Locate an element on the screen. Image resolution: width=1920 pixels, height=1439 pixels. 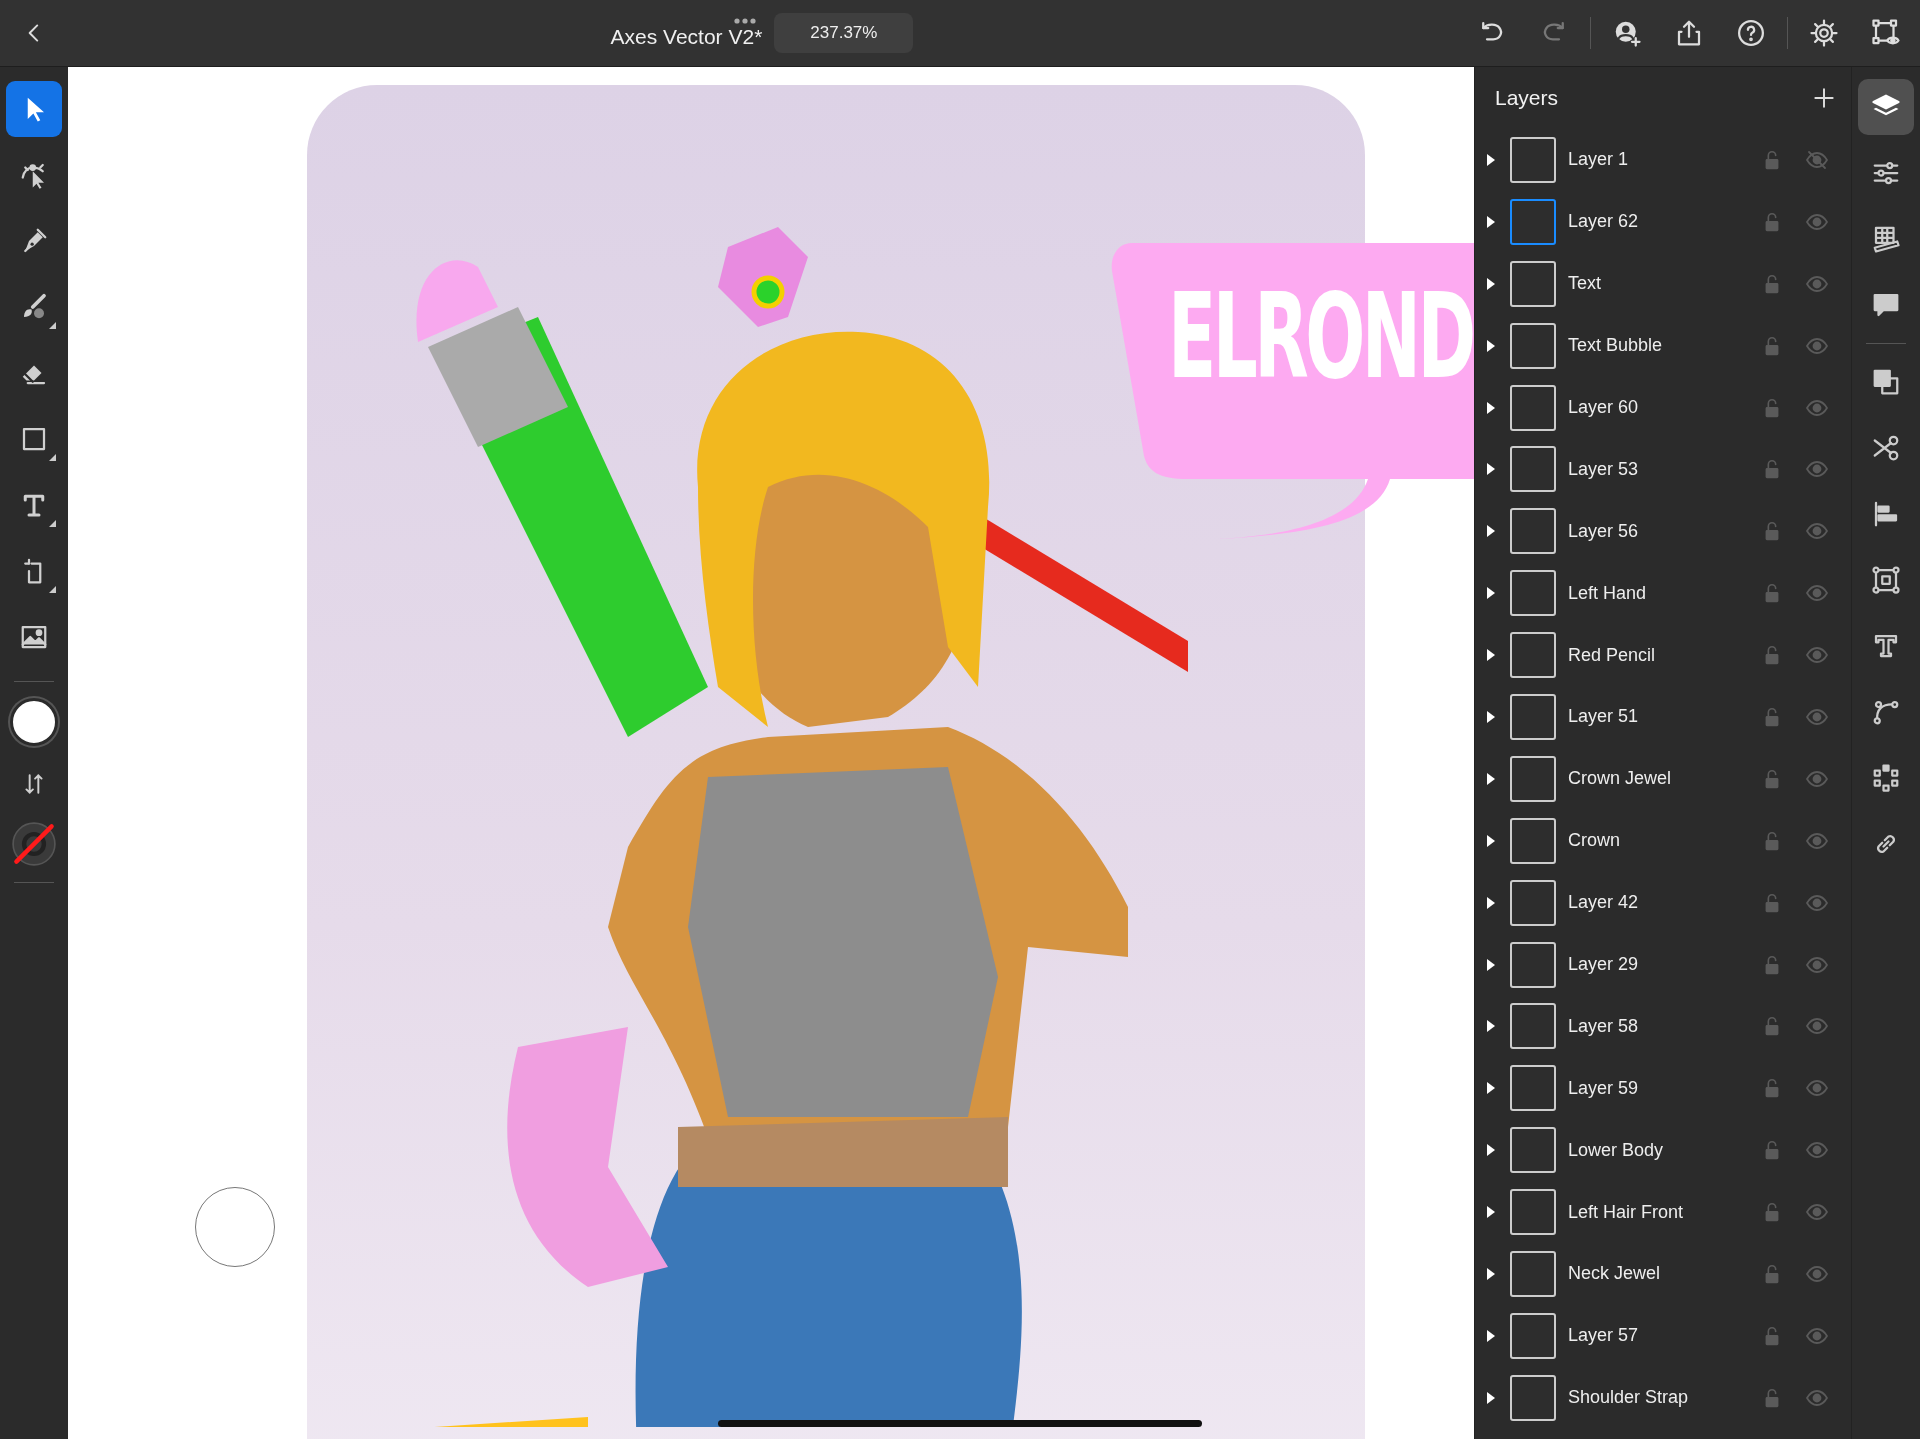
layer-row: Text Bubble is located at coordinates (1663, 345).